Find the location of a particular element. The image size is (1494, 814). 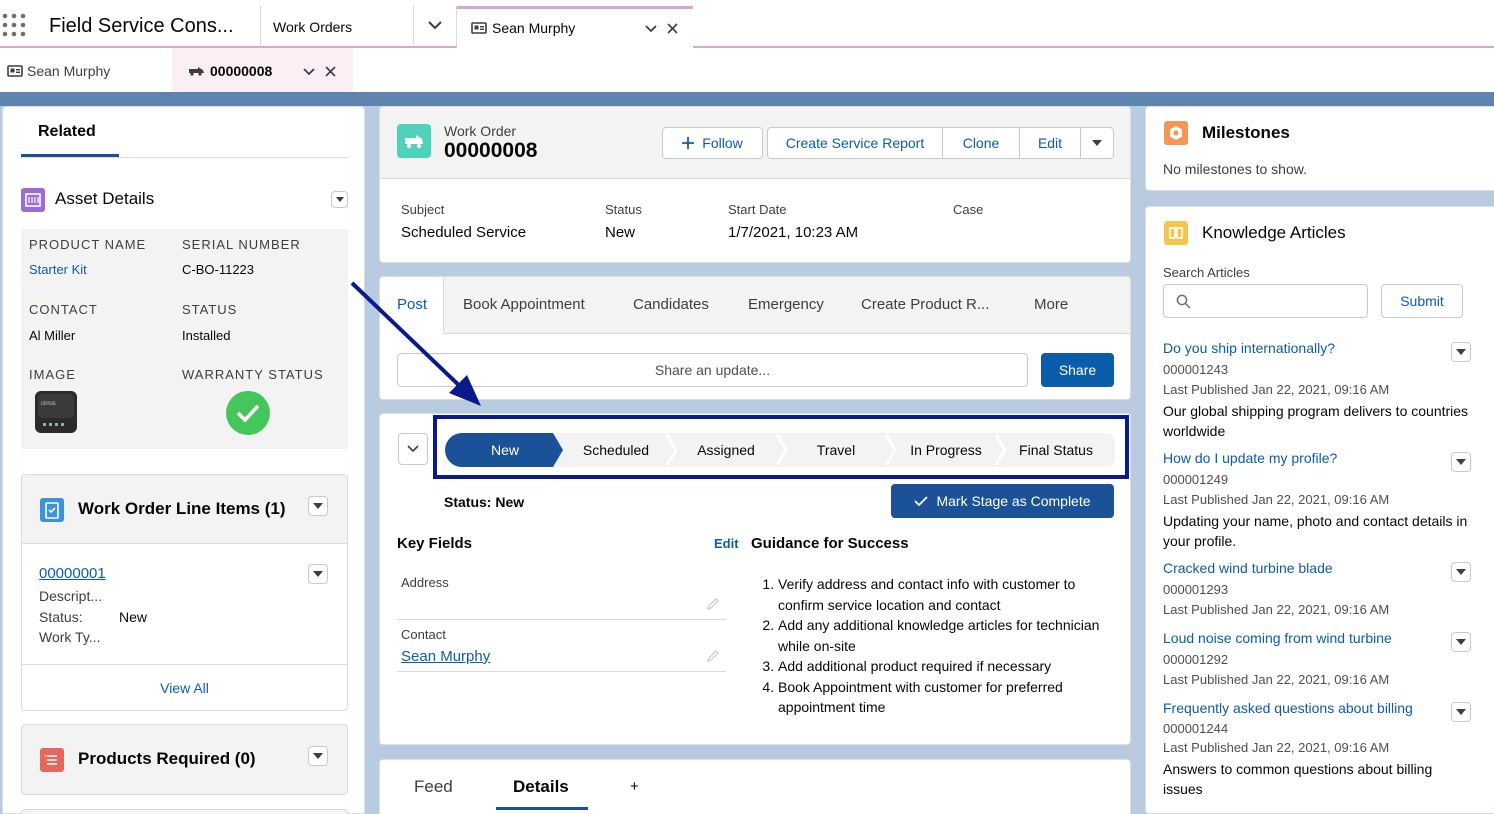

page-banner is located at coordinates (747, 99).